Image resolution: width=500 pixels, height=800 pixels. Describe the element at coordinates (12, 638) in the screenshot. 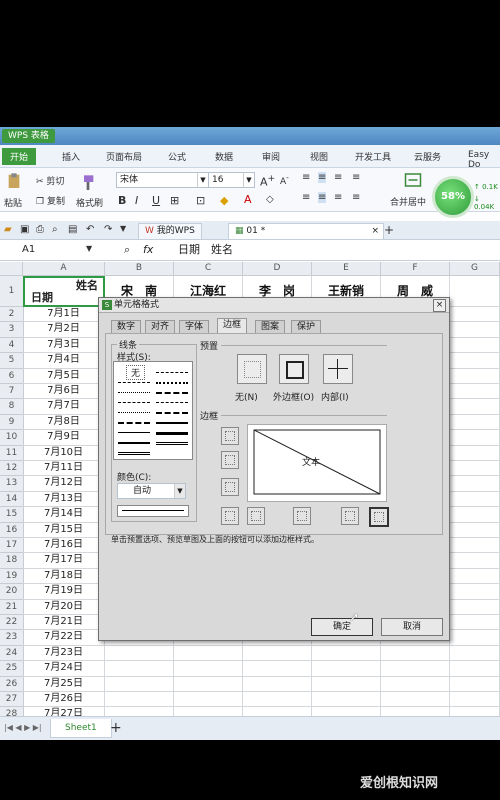

I see `row-header: 23` at that location.